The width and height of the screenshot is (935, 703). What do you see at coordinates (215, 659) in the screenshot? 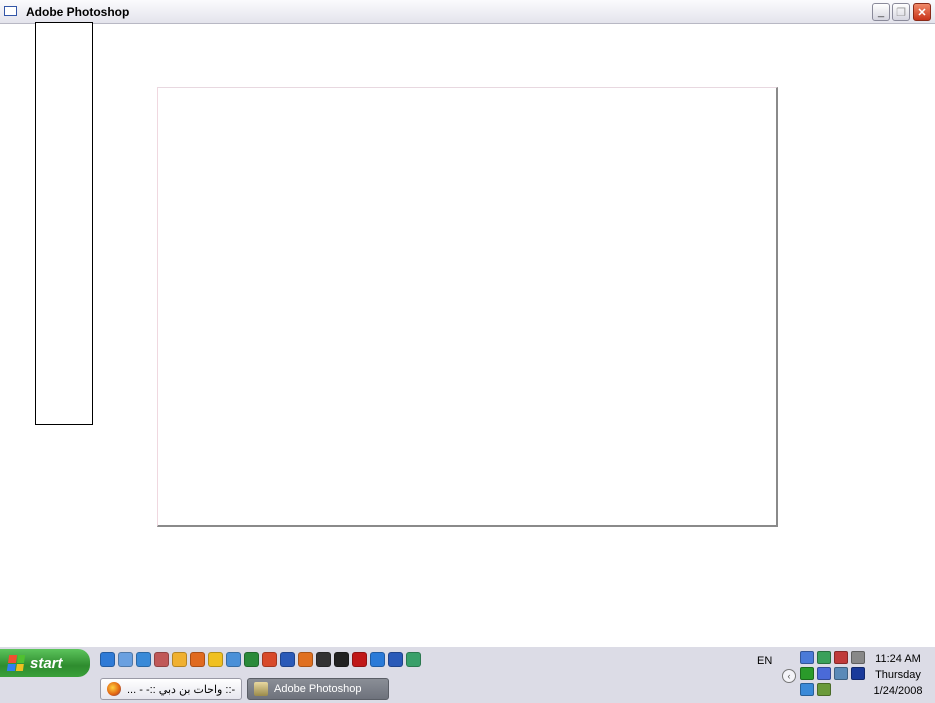
I see `norton-icon` at bounding box center [215, 659].